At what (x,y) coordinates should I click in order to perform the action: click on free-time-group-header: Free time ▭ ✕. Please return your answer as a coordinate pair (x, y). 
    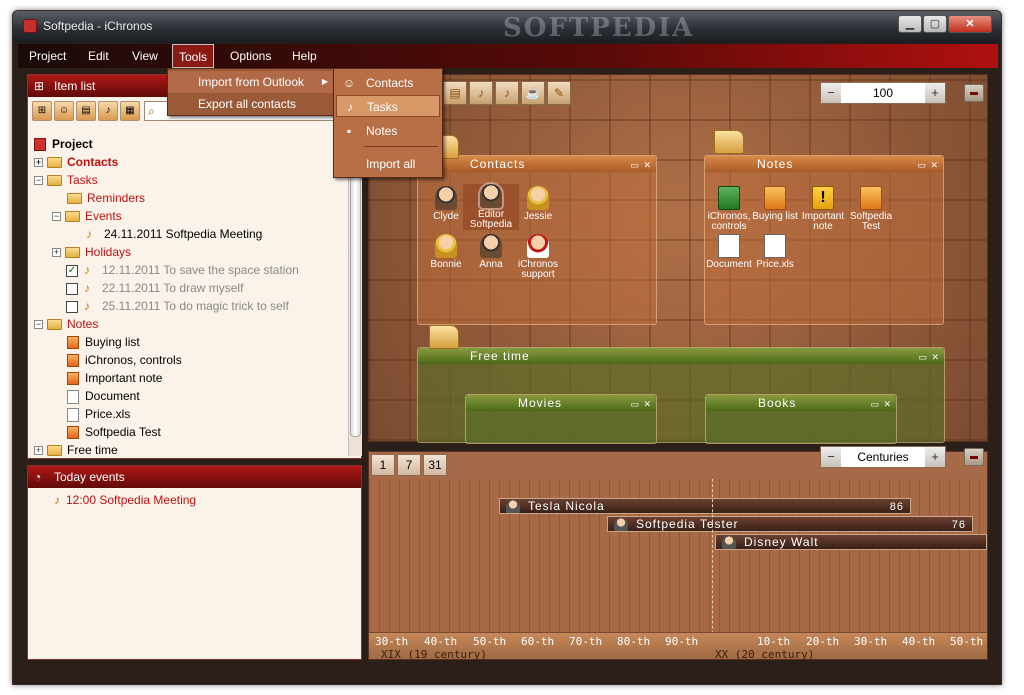
    Looking at the image, I should click on (681, 356).